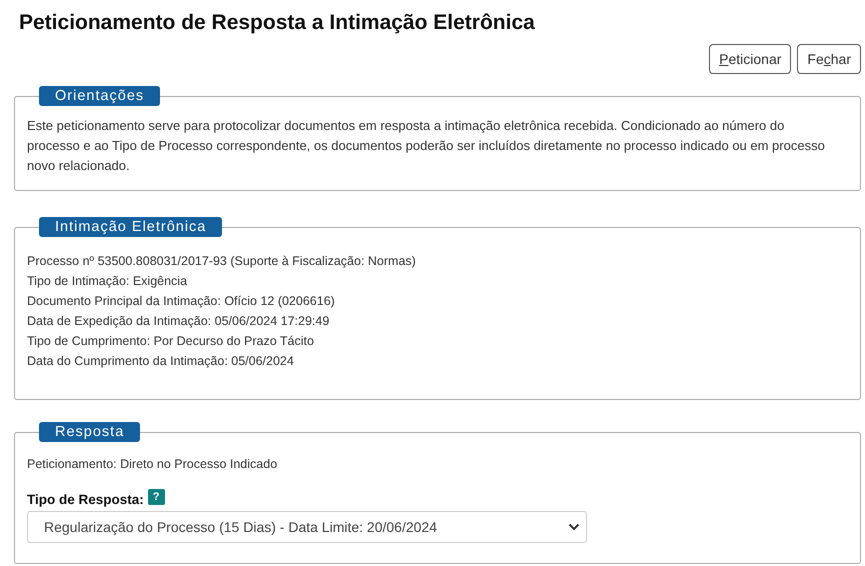  Describe the element at coordinates (181, 301) in the screenshot. I see `detail-line: Documento Principal da Intimação: Ofício 12 (0206616)` at that location.